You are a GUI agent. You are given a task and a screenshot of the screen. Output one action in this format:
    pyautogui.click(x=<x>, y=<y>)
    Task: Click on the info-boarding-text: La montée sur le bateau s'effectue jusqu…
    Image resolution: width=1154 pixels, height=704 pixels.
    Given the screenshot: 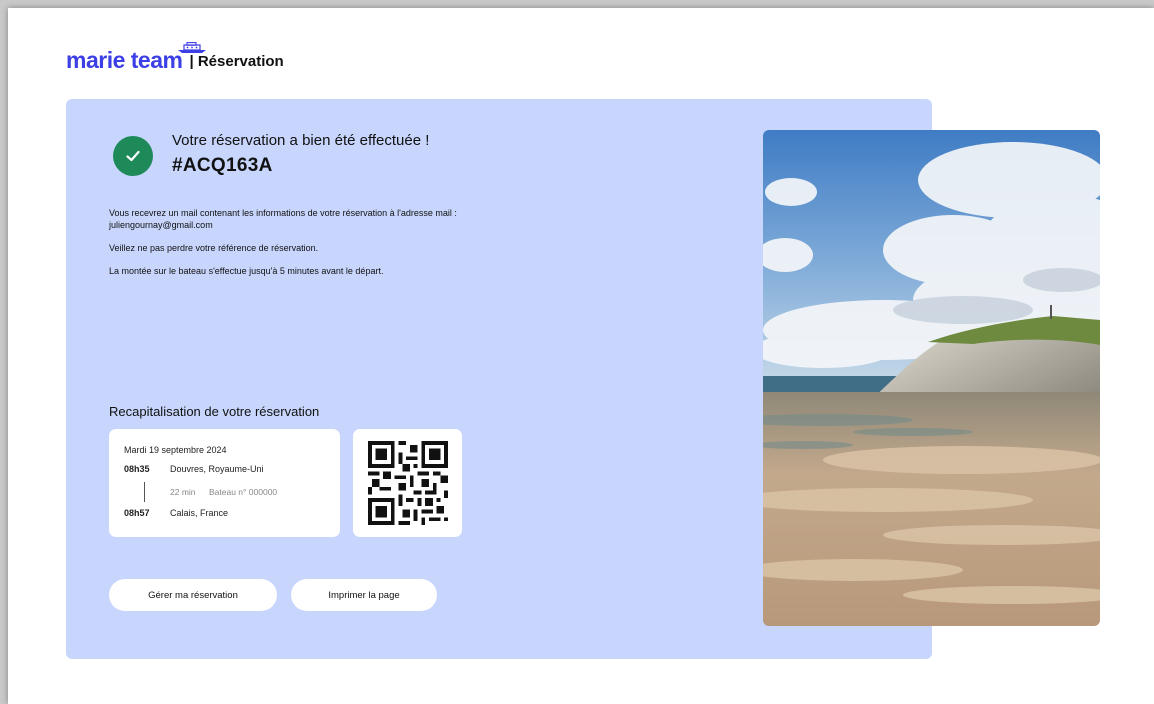 What is the action you would take?
    pyautogui.click(x=246, y=271)
    